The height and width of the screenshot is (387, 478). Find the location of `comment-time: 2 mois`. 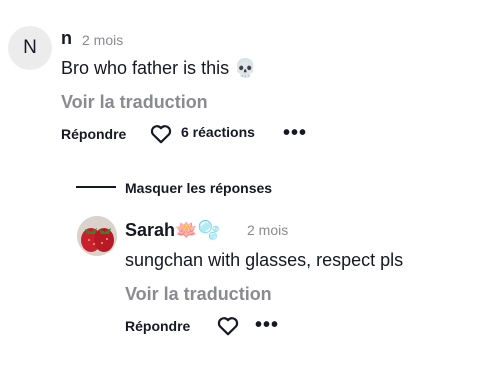

comment-time: 2 mois is located at coordinates (103, 40).